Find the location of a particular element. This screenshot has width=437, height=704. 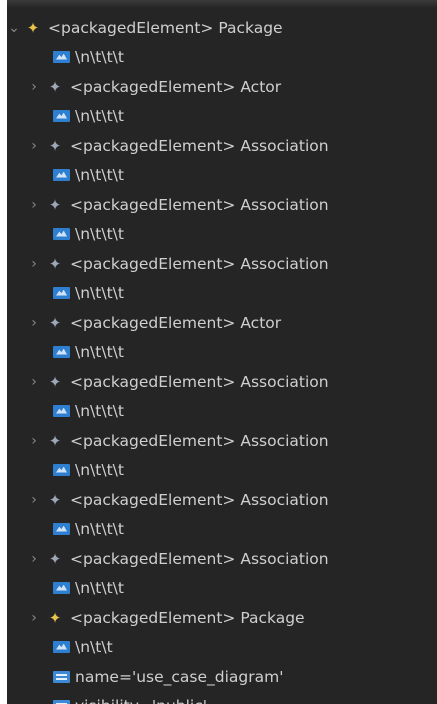

top-scroll-shadow is located at coordinates (222, 4).